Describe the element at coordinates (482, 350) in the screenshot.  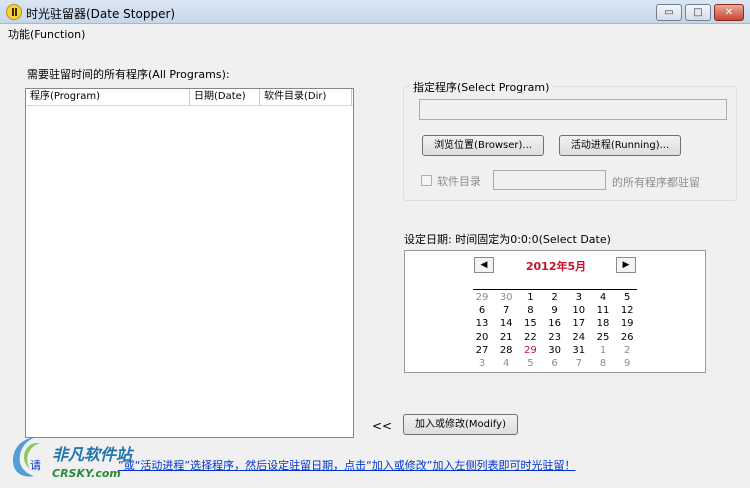
I see `calendar-day: 27` at that location.